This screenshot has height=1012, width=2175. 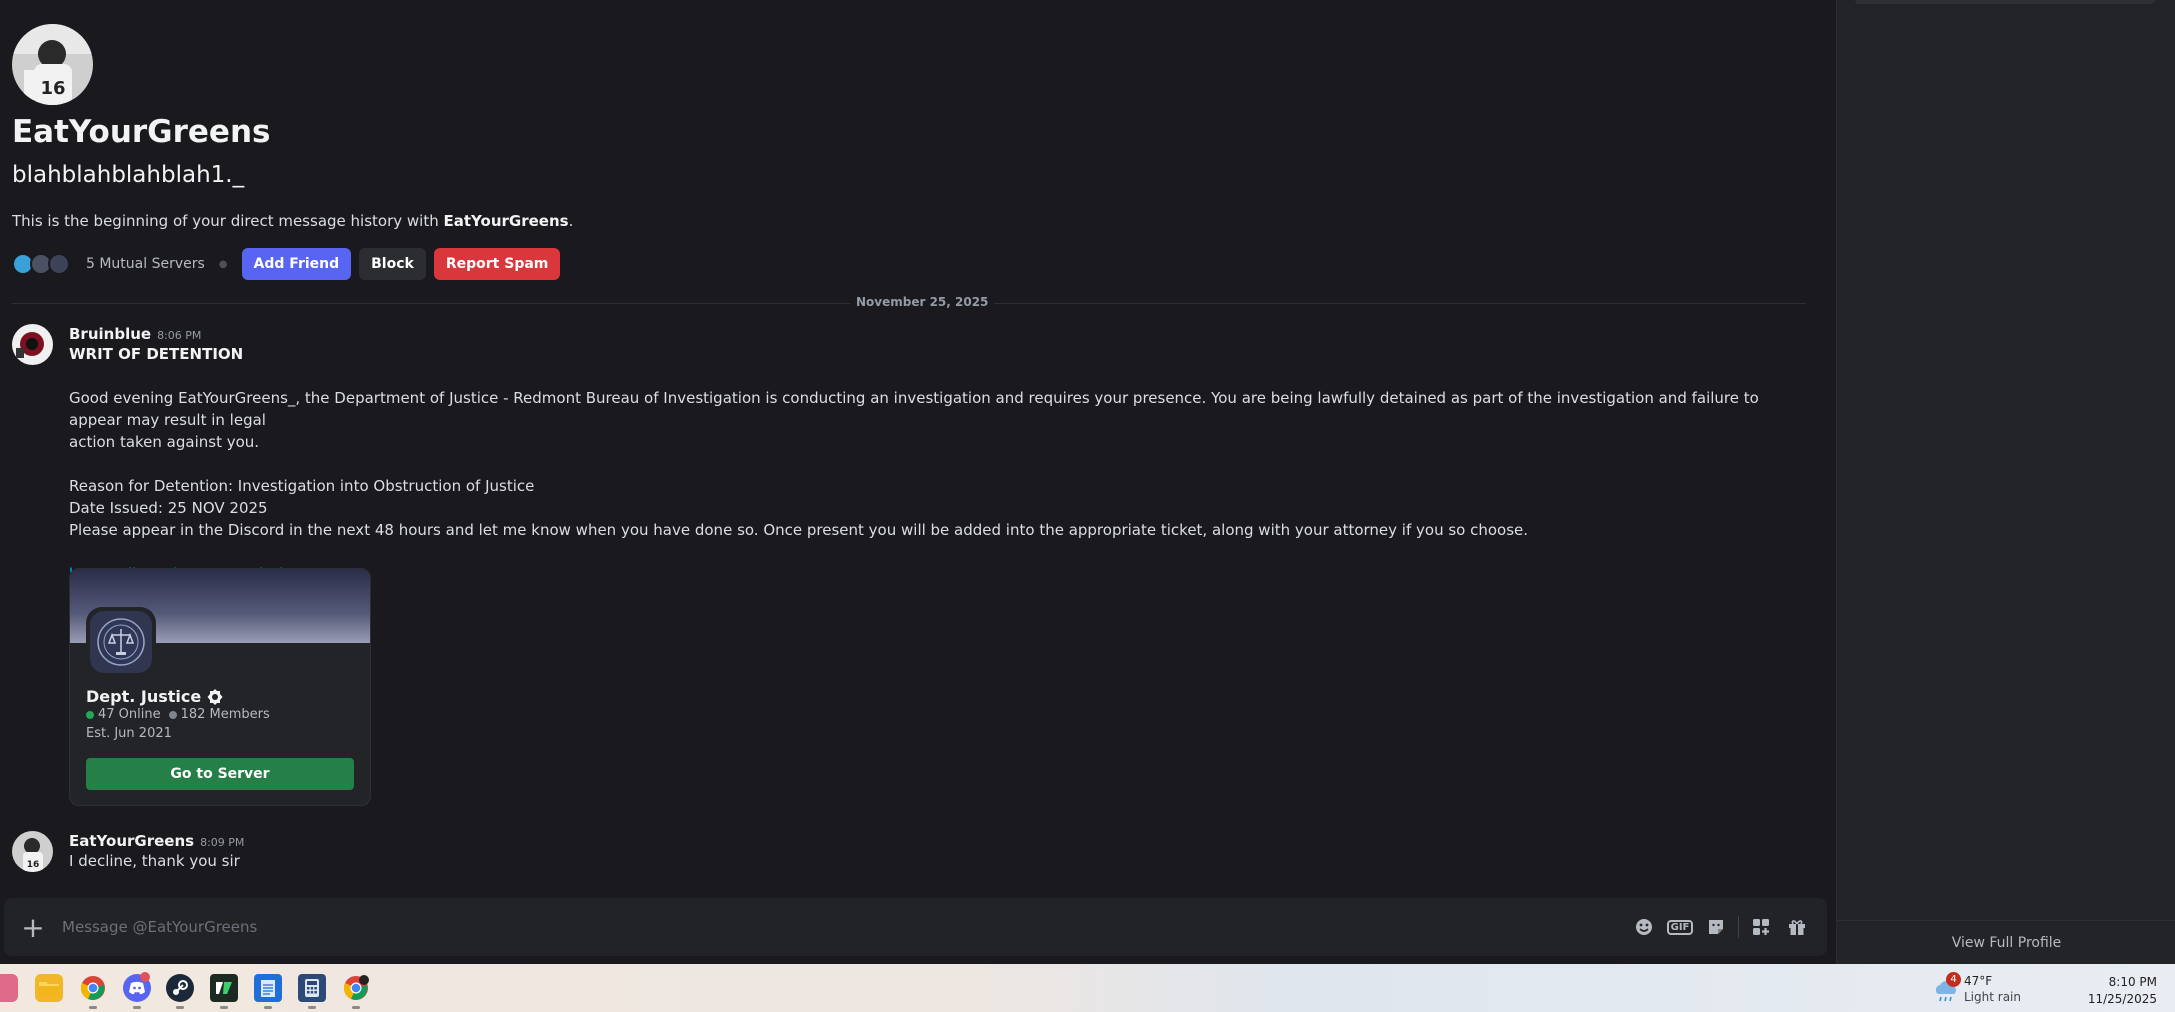 I want to click on message-timestamp: 8:09 PM, so click(x=222, y=842).